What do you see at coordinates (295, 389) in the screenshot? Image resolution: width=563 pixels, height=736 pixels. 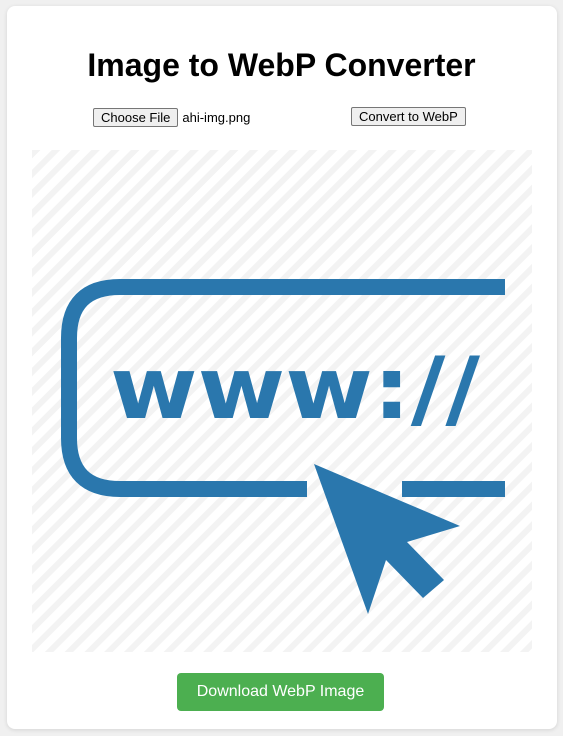 I see `url-prefix-text: www://` at bounding box center [295, 389].